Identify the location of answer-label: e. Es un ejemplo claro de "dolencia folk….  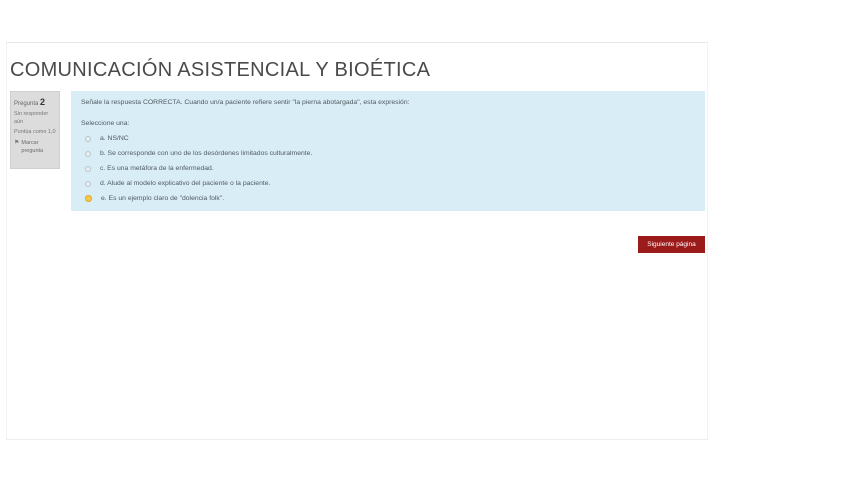
(163, 198).